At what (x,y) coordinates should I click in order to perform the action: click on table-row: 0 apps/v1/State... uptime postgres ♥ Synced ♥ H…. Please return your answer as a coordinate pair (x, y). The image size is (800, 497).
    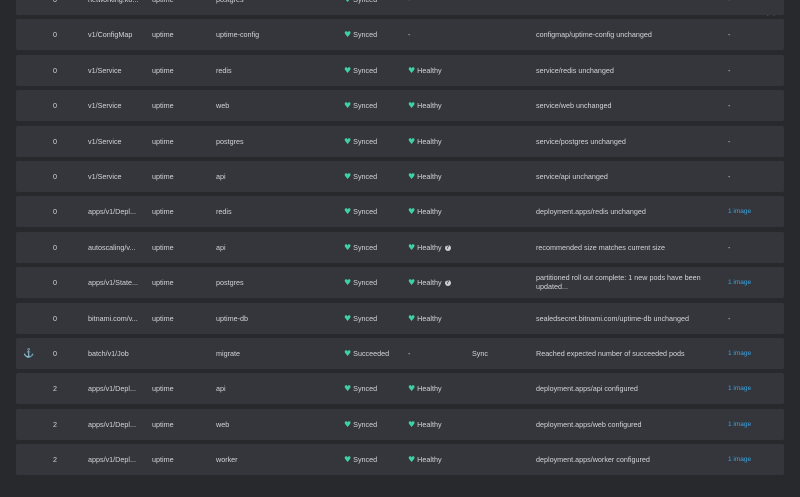
    Looking at the image, I should click on (400, 283).